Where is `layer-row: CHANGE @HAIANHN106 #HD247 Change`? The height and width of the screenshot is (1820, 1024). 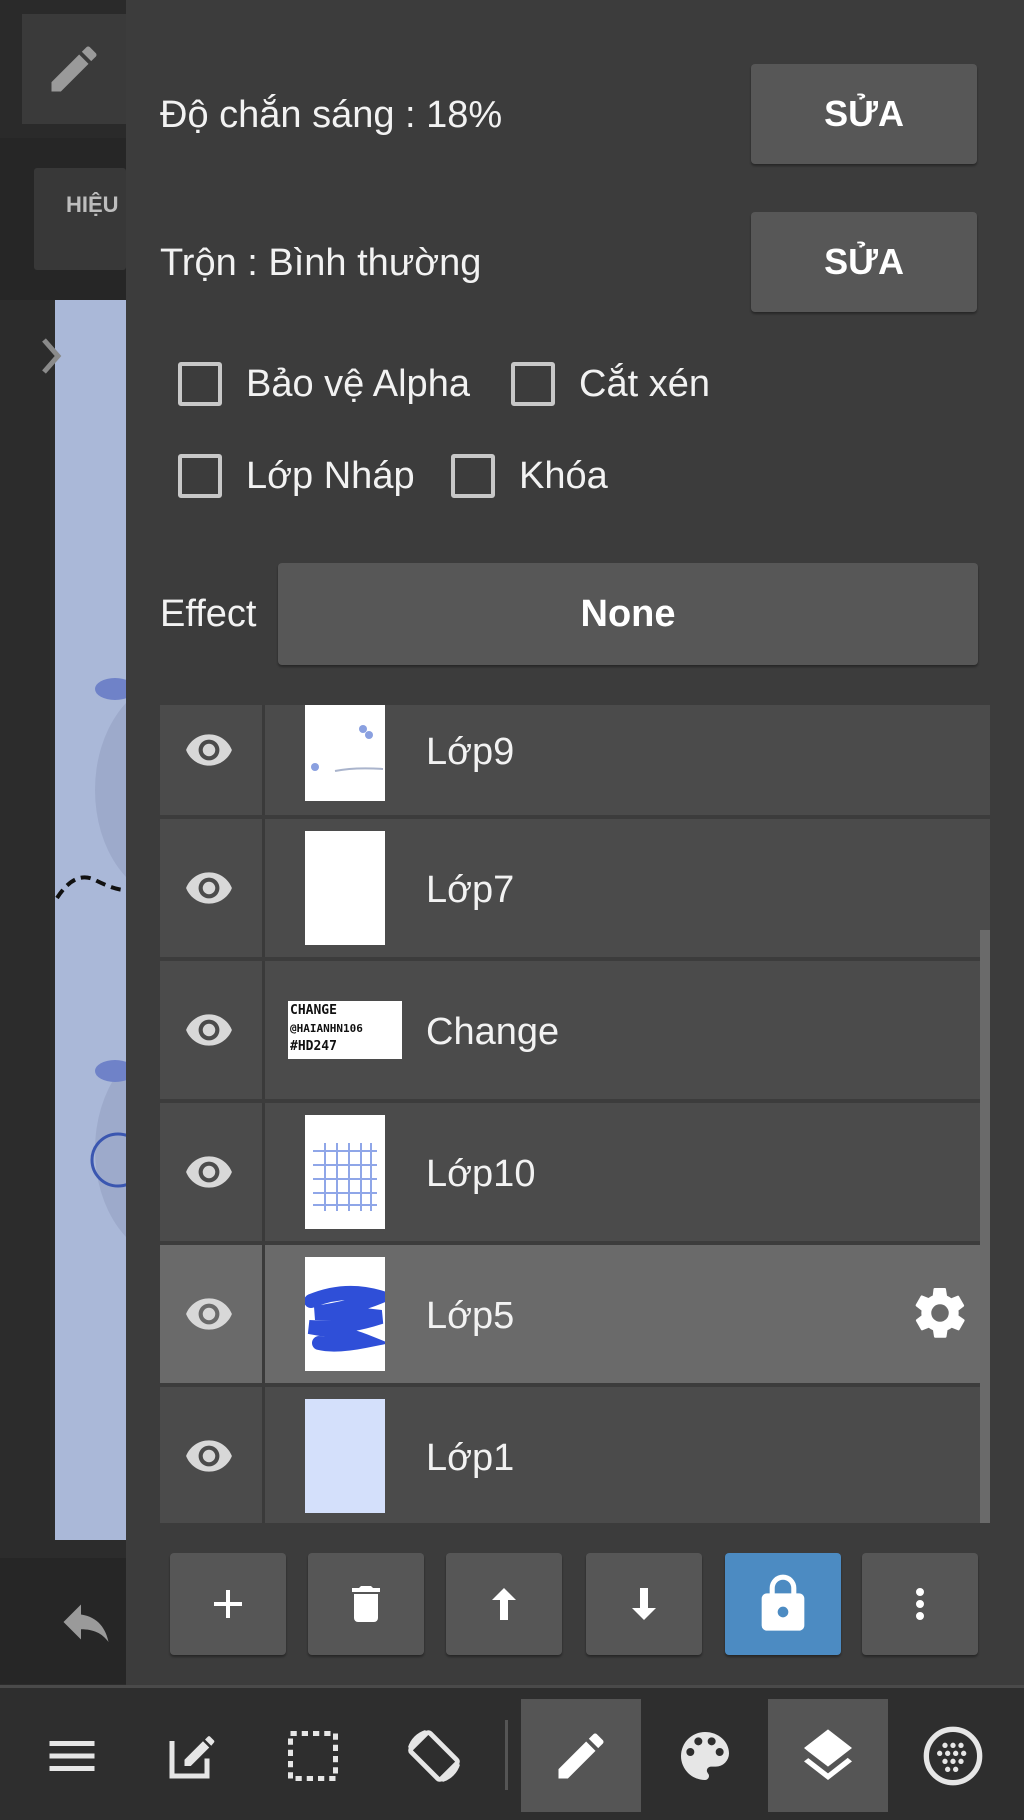 layer-row: CHANGE @HAIANHN106 #HD247 Change is located at coordinates (575, 1030).